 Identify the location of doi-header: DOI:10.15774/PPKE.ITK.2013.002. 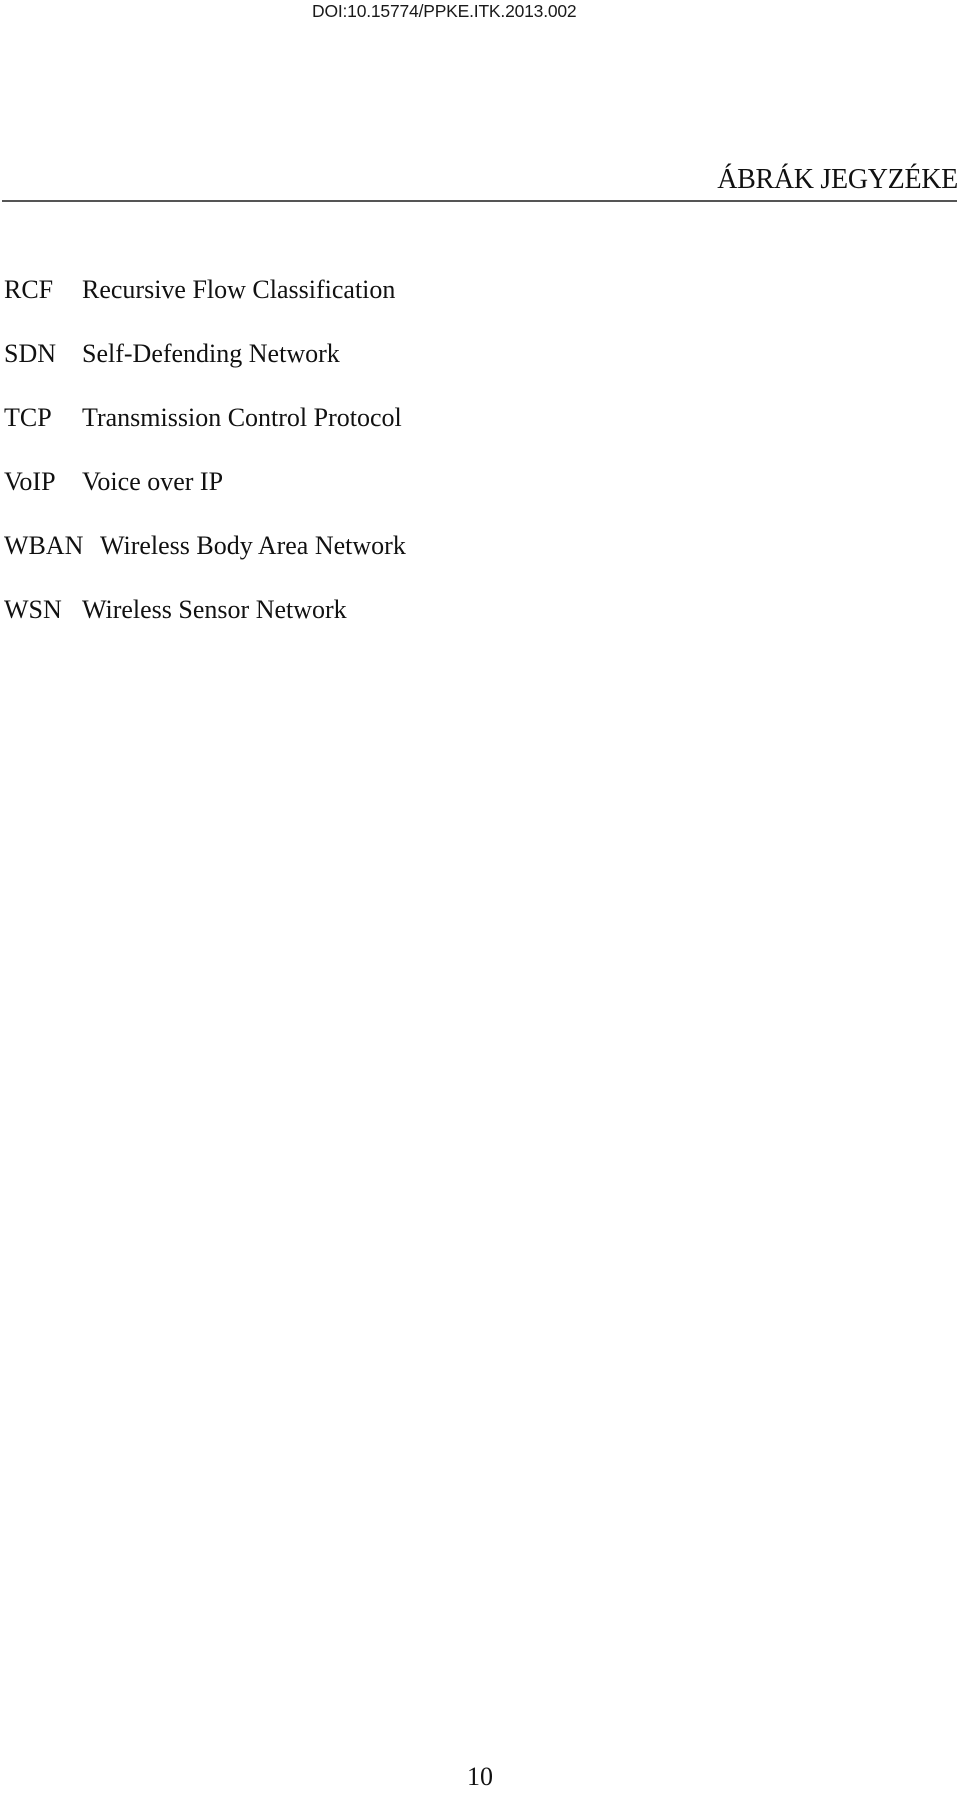
(444, 11).